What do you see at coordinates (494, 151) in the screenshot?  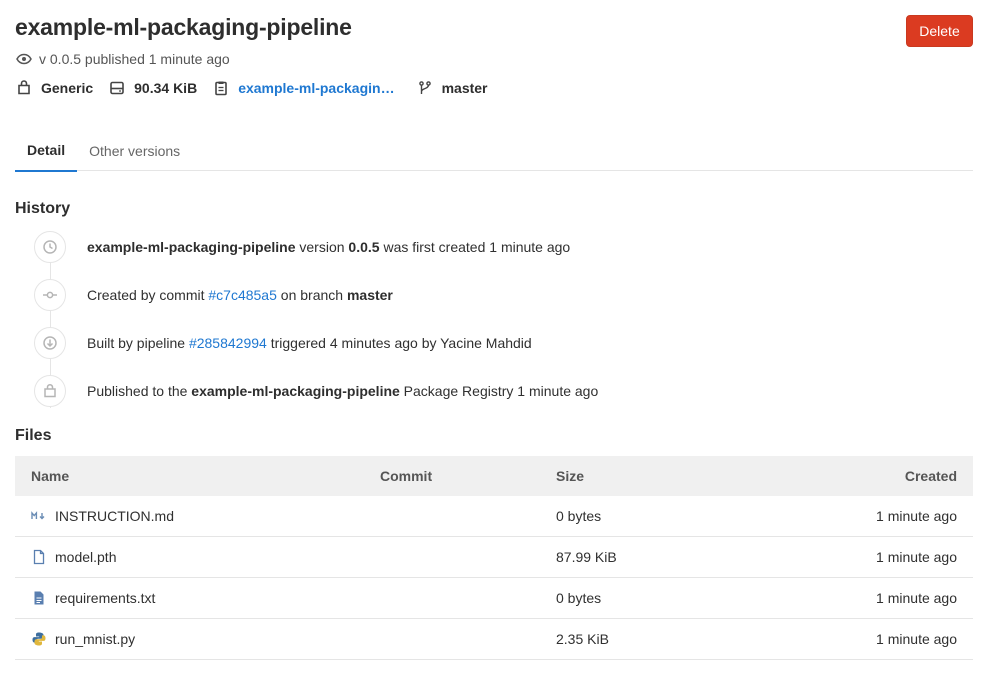 I see `tab-bar: Detail Other versions` at bounding box center [494, 151].